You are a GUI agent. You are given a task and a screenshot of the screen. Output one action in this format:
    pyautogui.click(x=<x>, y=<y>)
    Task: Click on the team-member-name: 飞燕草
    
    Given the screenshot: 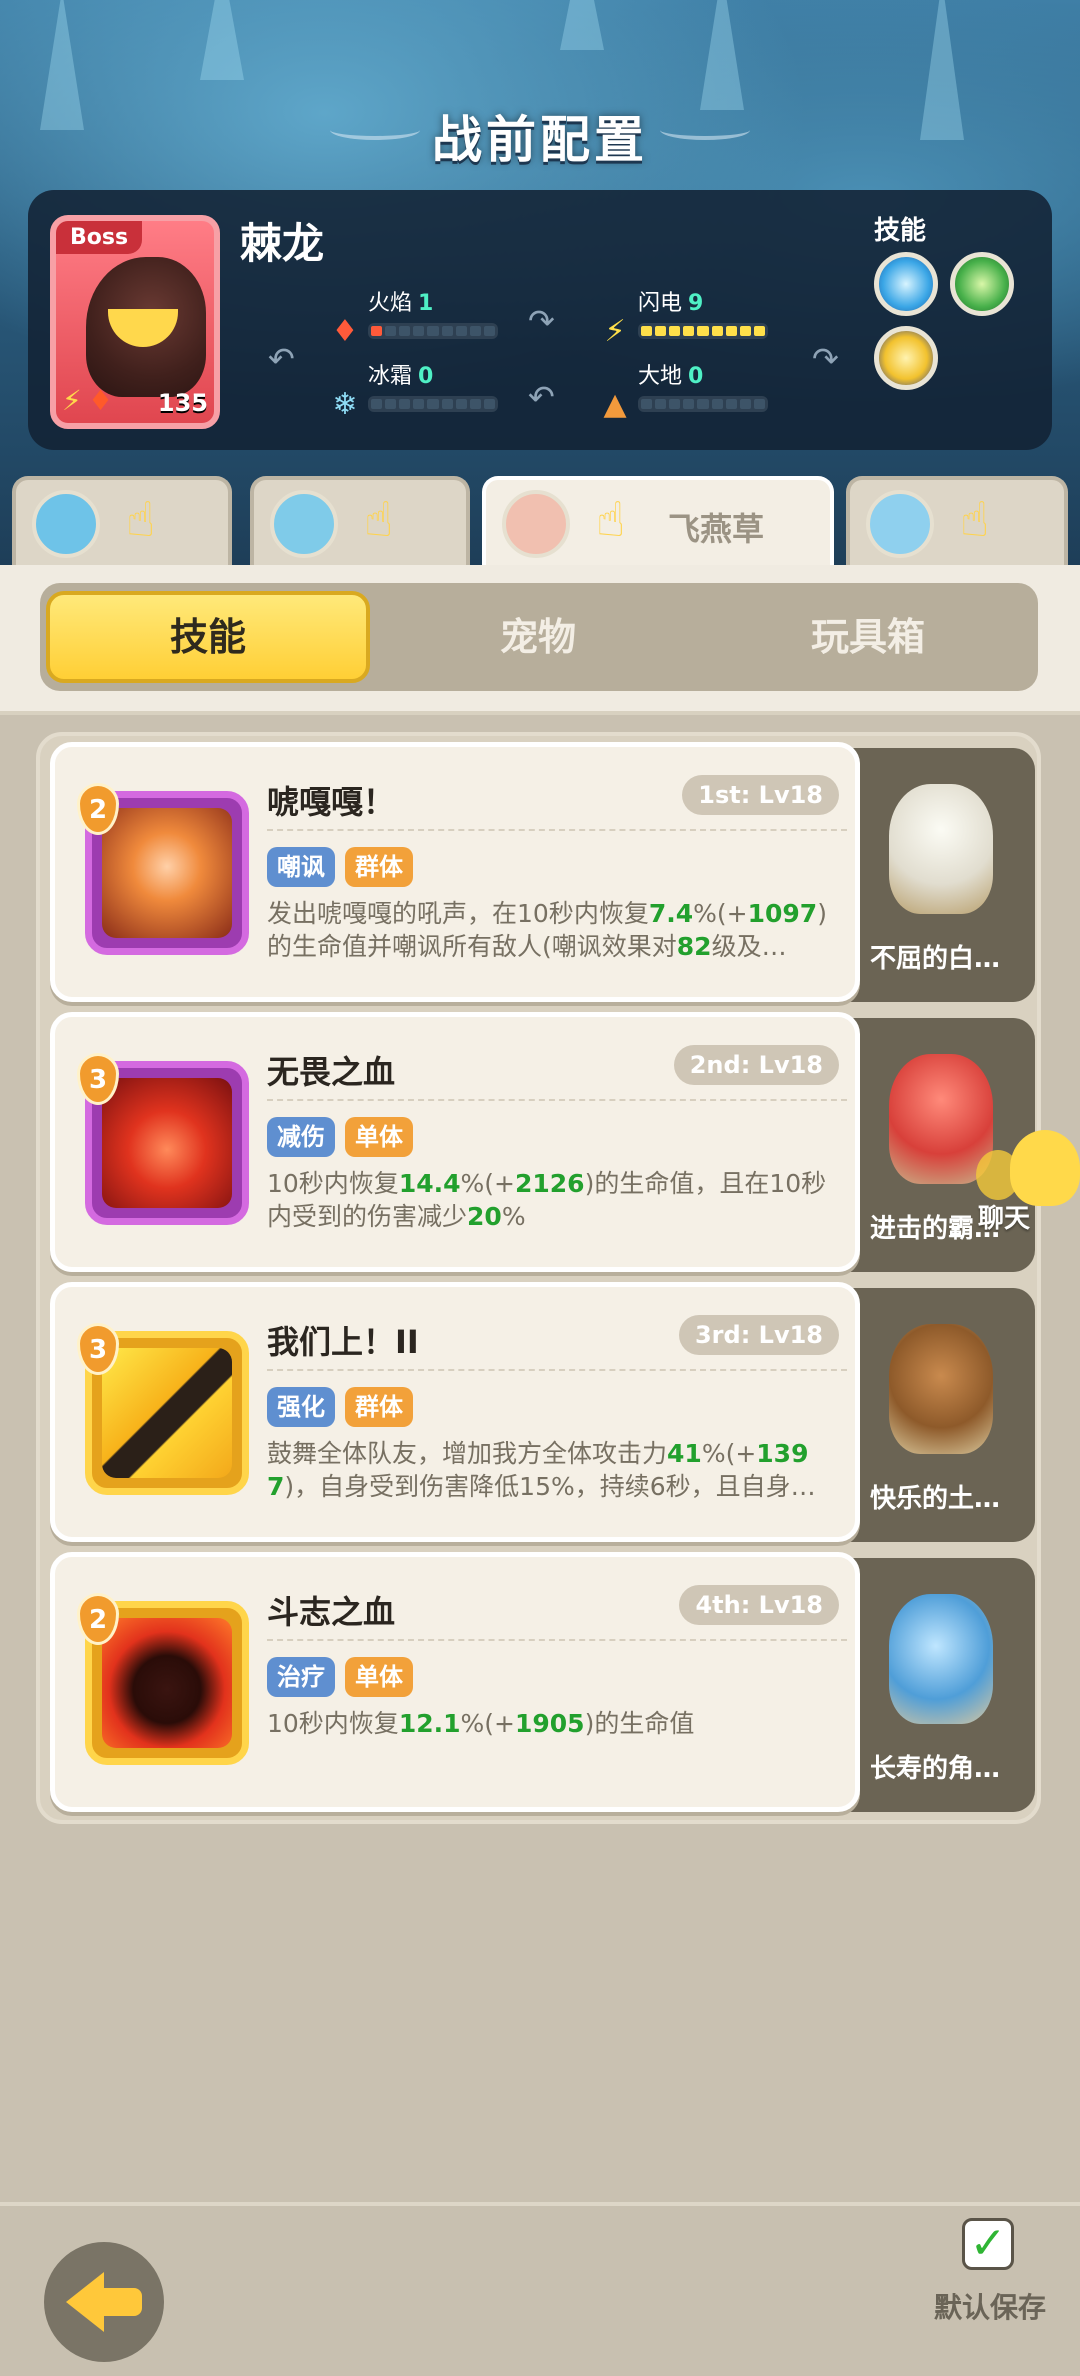 What is the action you would take?
    pyautogui.click(x=716, y=529)
    